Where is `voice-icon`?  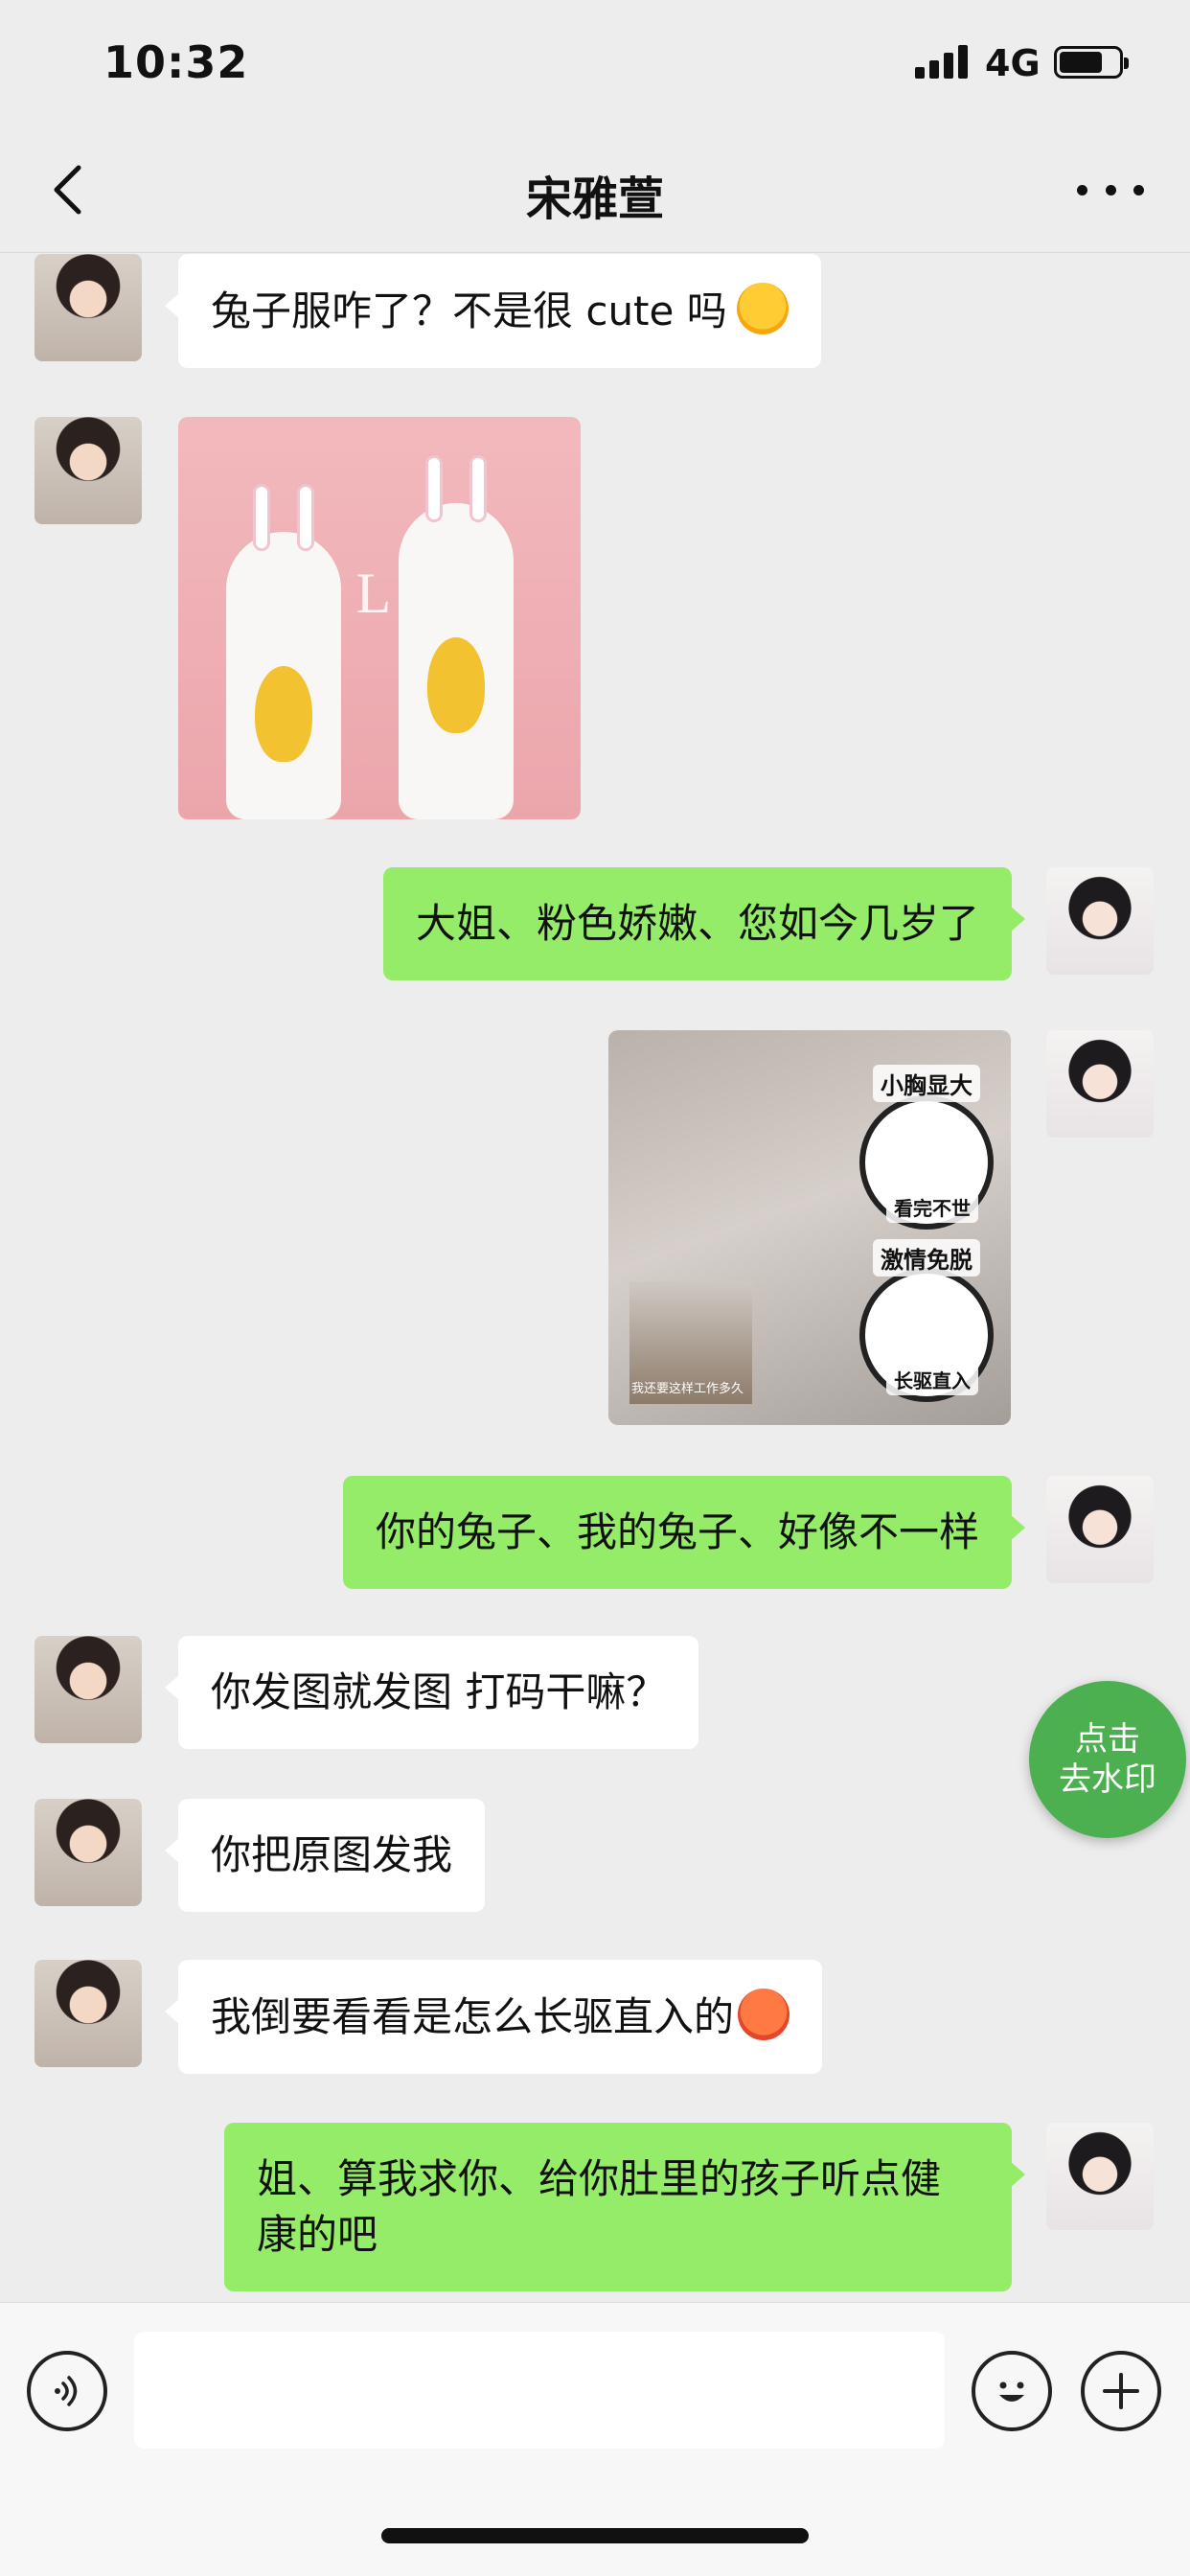 voice-icon is located at coordinates (67, 2391).